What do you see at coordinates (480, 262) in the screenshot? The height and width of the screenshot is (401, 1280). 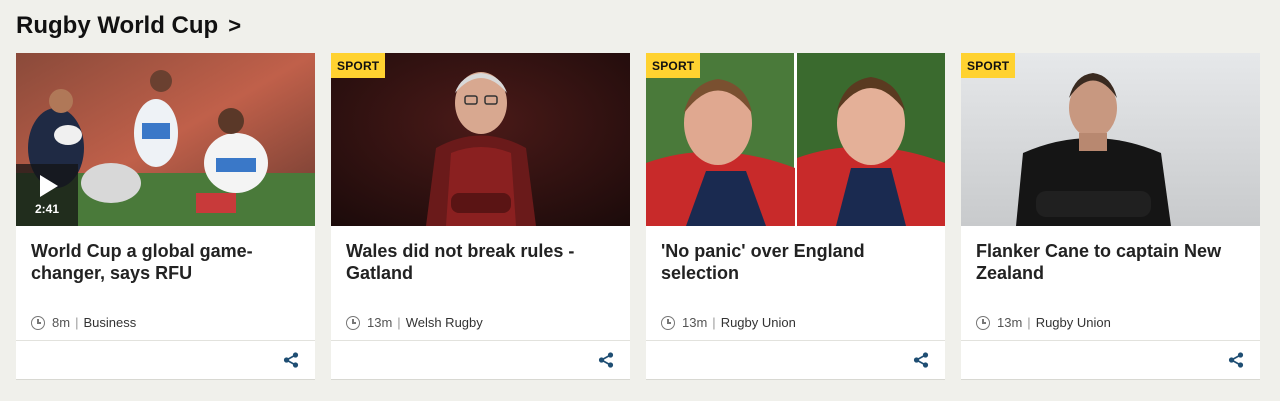 I see `card-headline: Wales did not break rules - Gatland` at bounding box center [480, 262].